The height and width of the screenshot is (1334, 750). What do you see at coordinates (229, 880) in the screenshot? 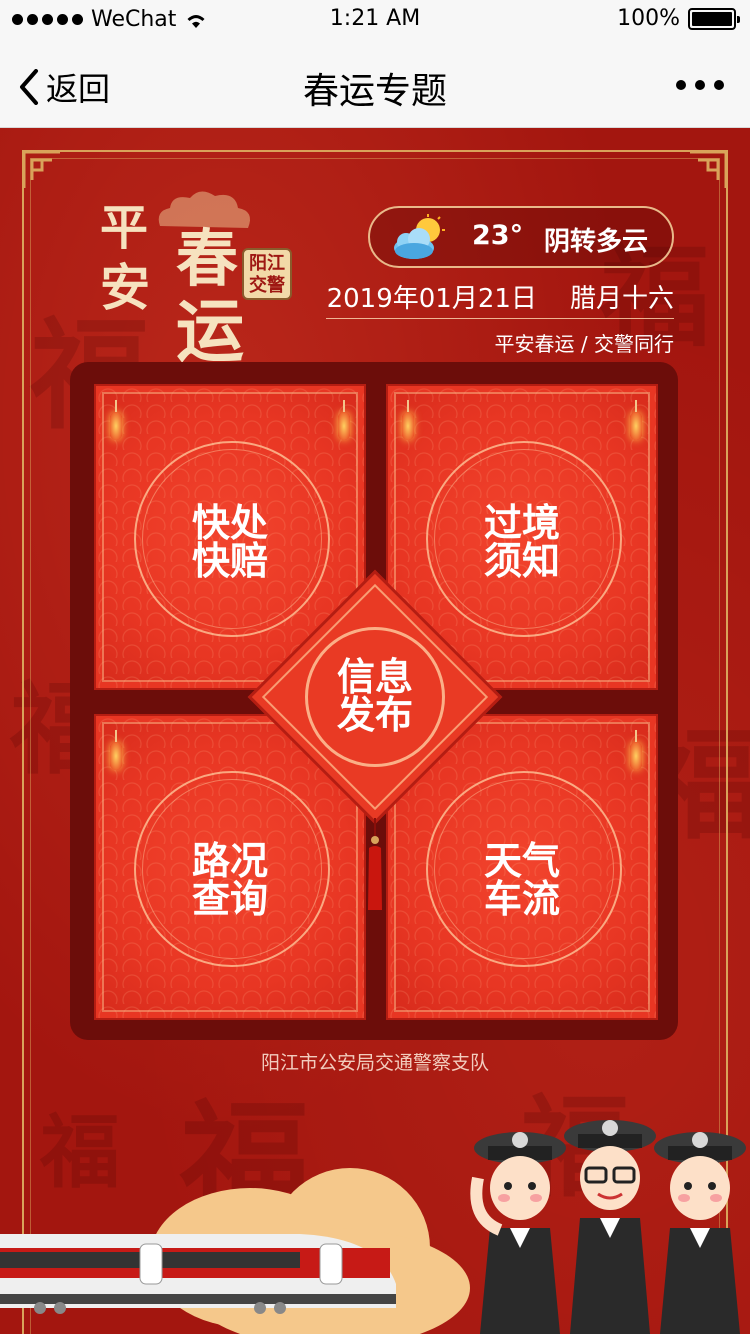
I see `card-label: 路况 查询` at bounding box center [229, 880].